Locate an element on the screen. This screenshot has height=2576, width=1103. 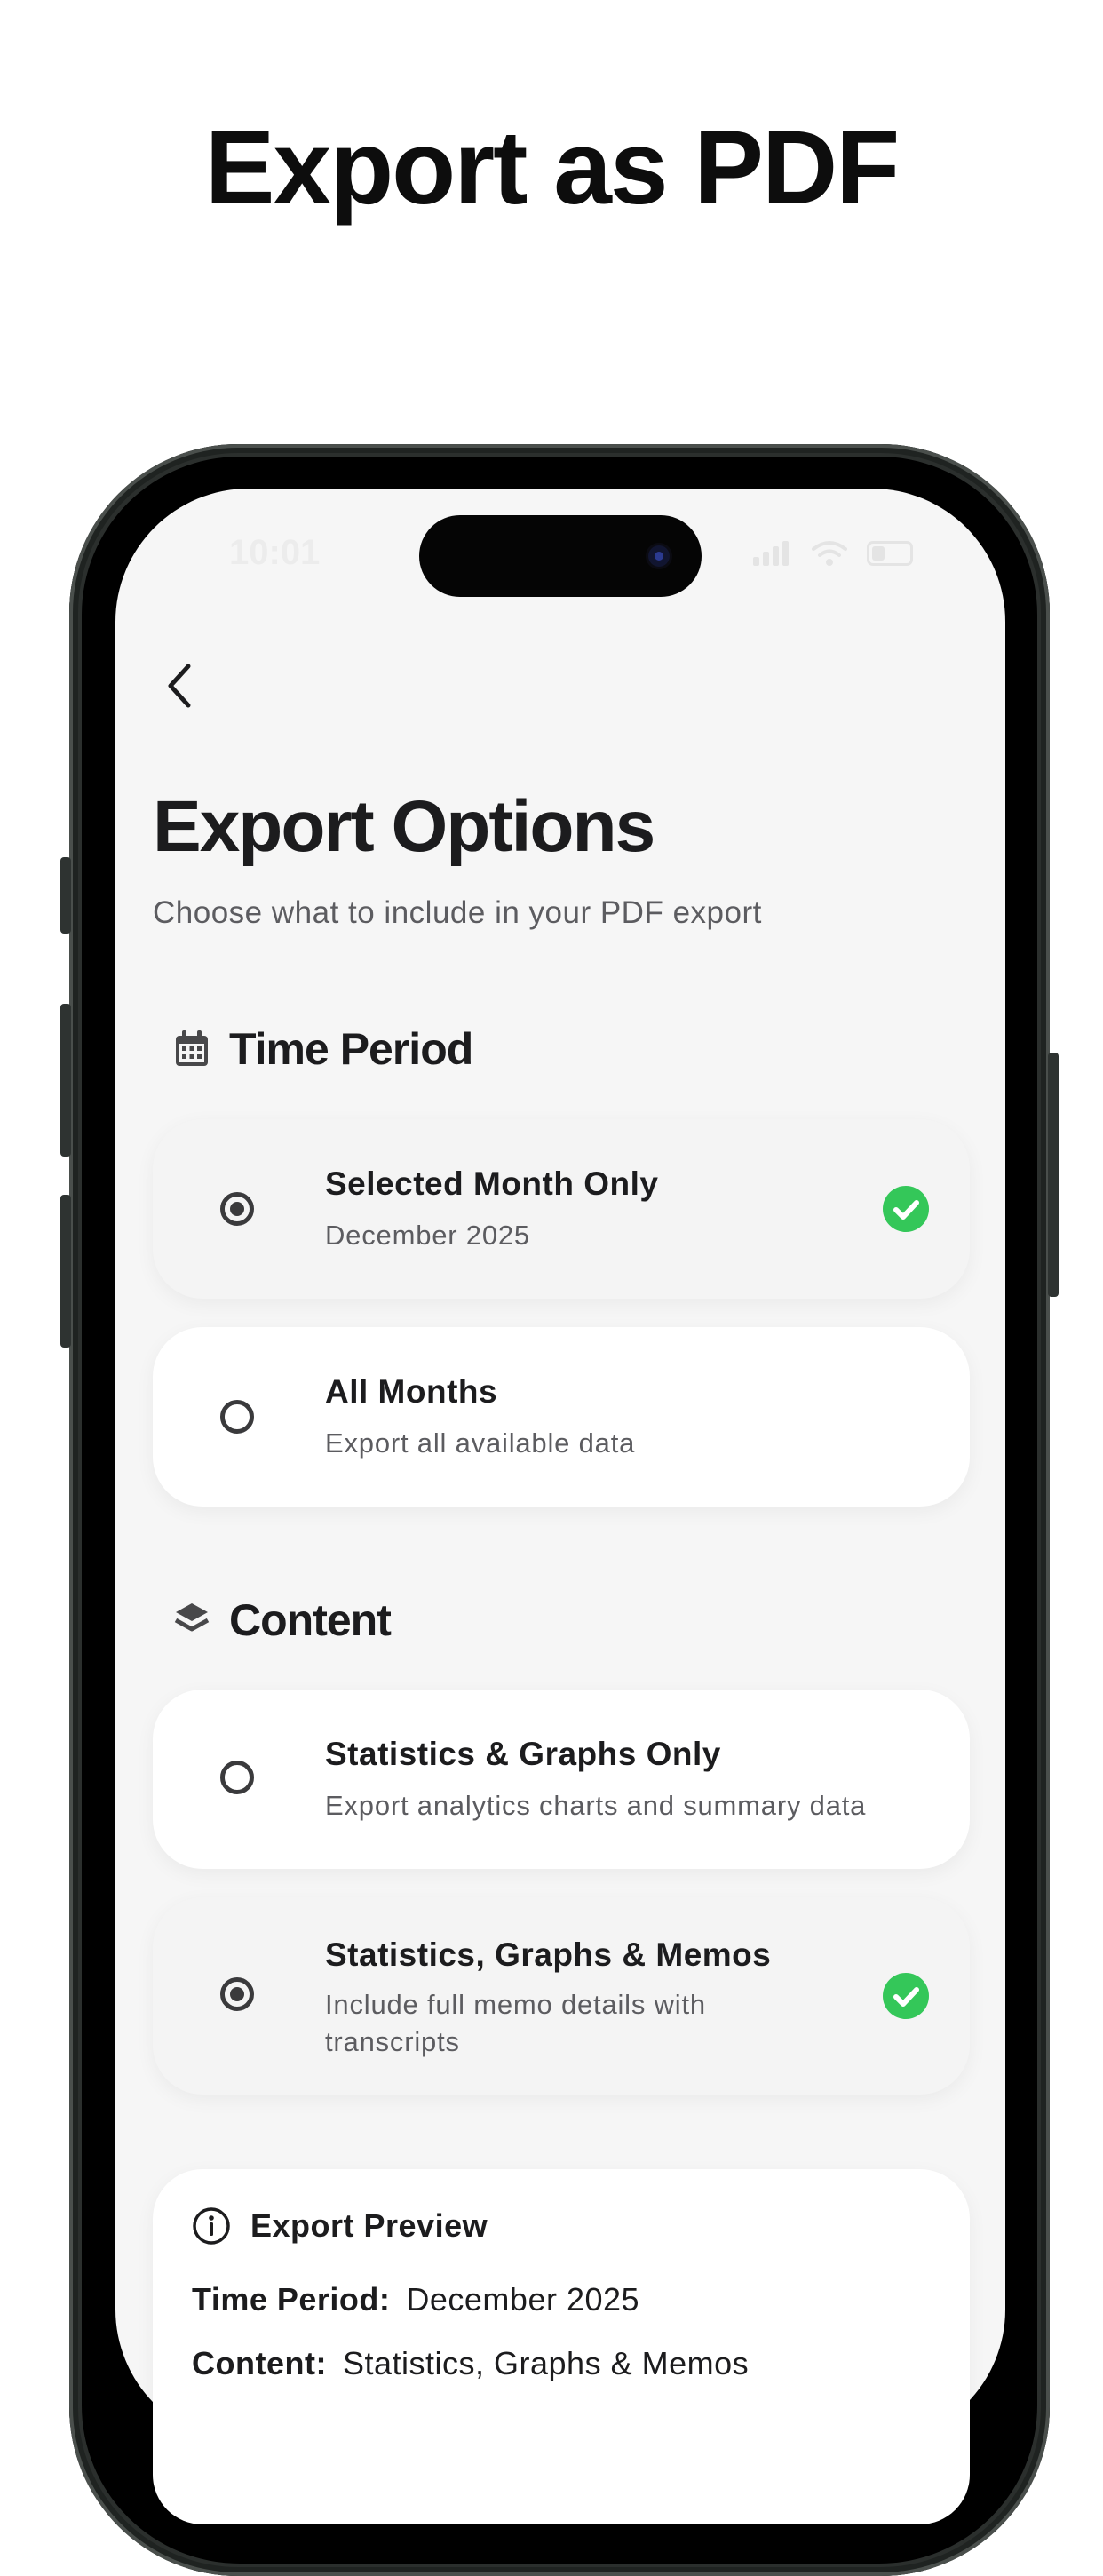
power-button is located at coordinates (1053, 1175).